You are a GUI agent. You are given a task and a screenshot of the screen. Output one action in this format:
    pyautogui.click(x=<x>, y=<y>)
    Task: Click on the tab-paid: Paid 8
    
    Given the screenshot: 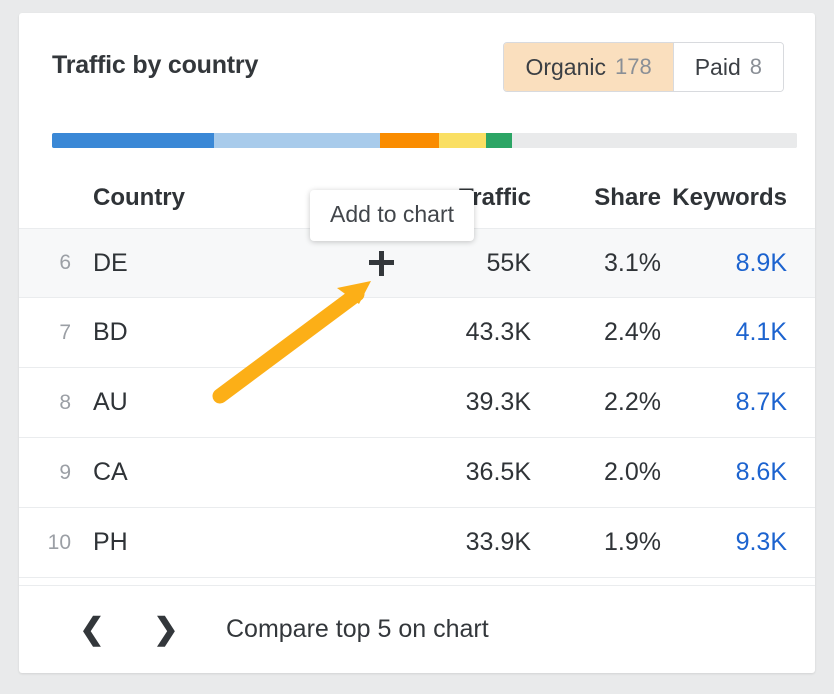 What is the action you would take?
    pyautogui.click(x=727, y=67)
    